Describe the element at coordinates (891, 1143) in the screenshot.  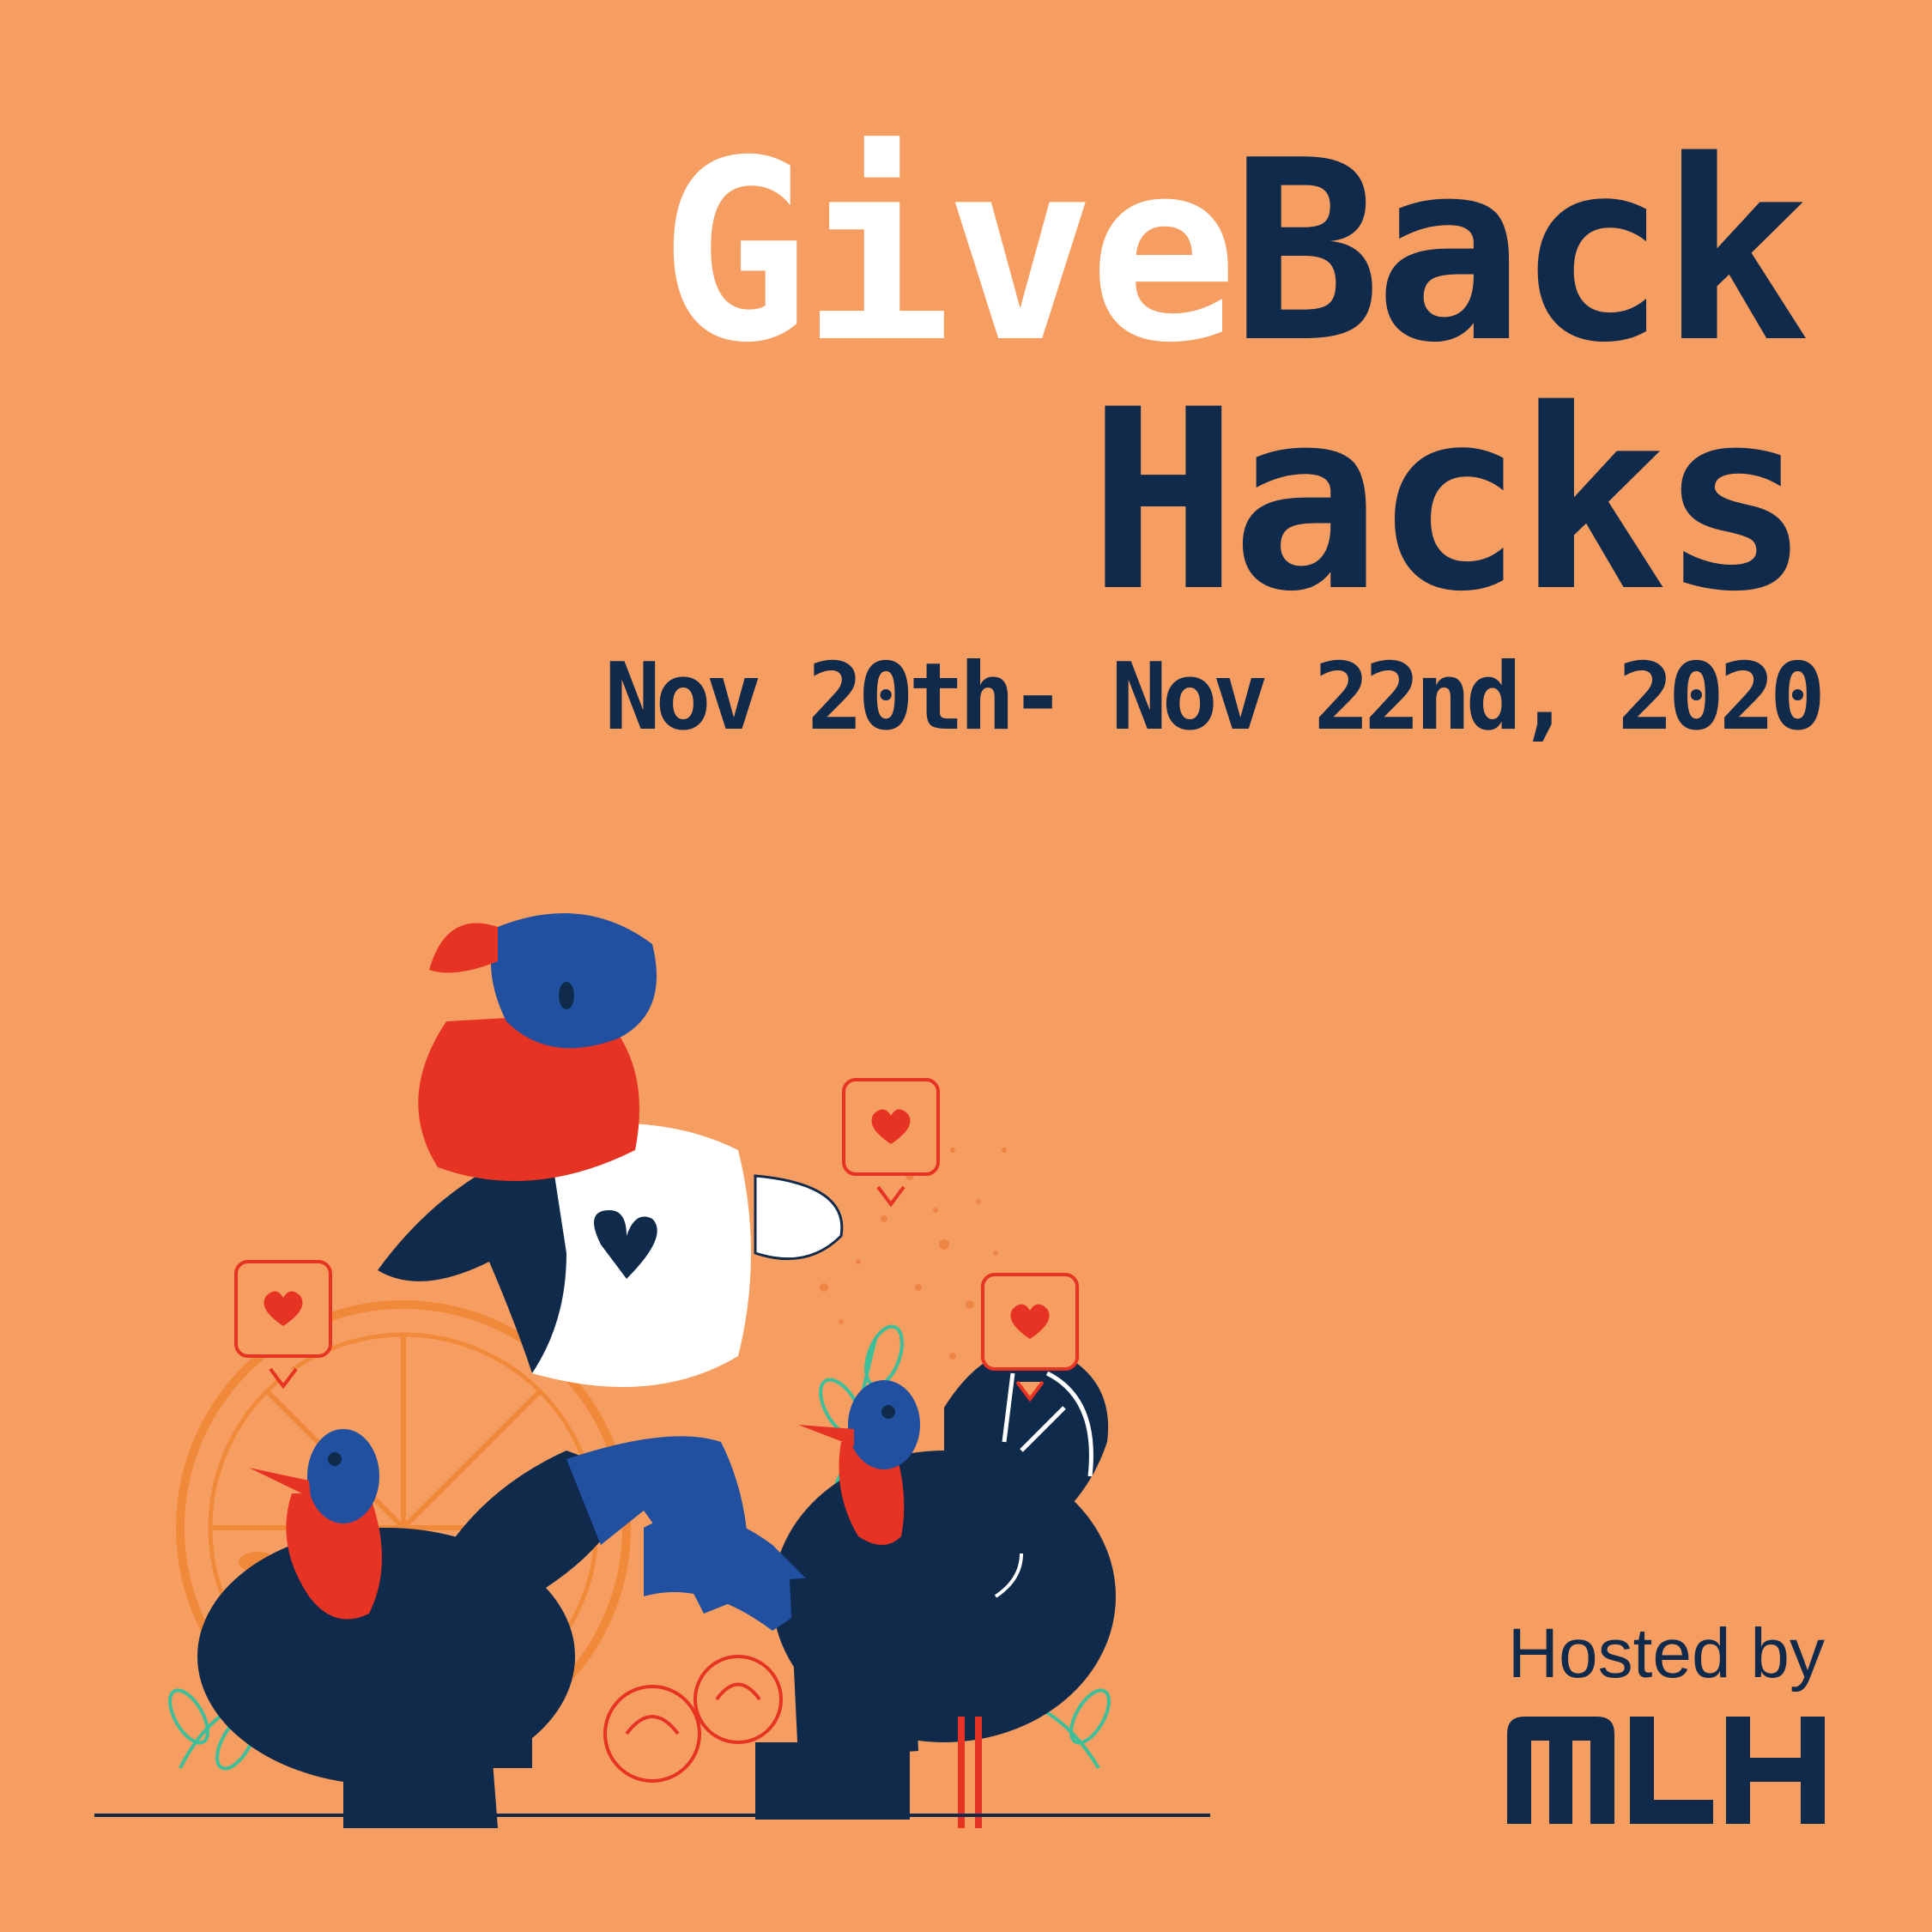
I see `heart-like-icon` at that location.